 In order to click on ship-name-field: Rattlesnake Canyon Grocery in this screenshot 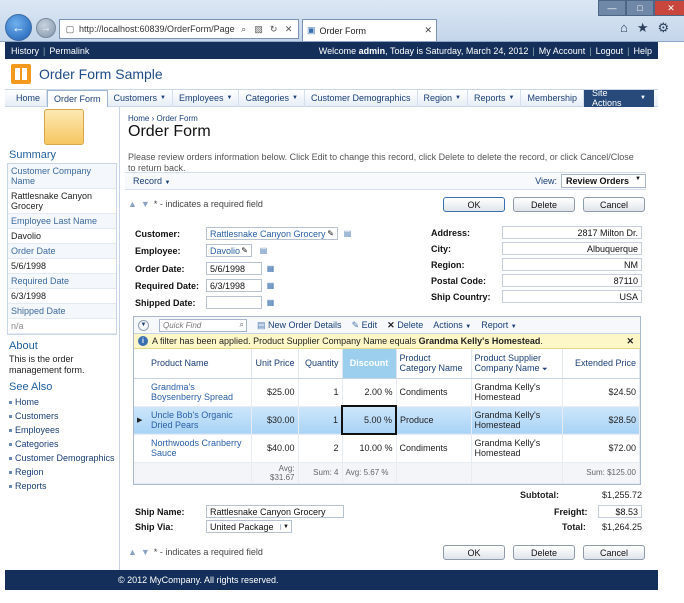, I will do `click(275, 511)`.